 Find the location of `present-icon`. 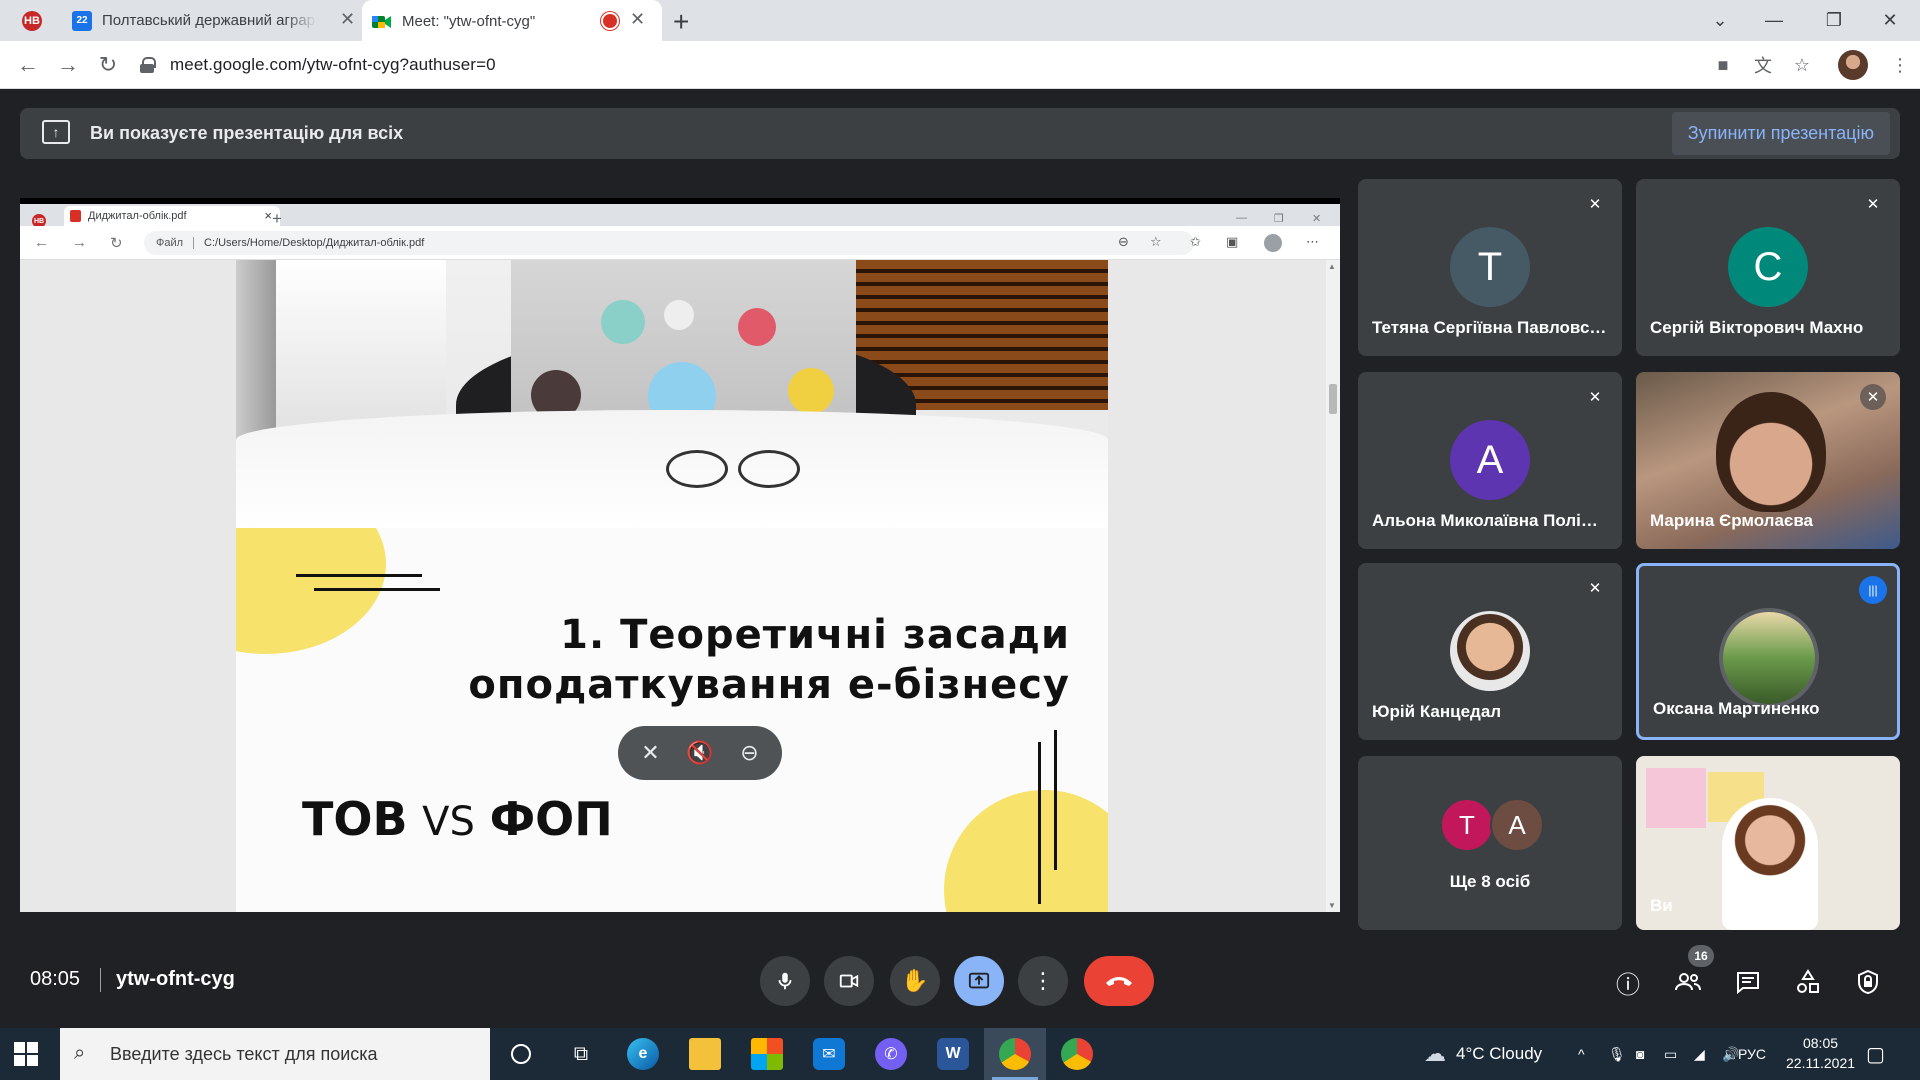

present-icon is located at coordinates (979, 980).